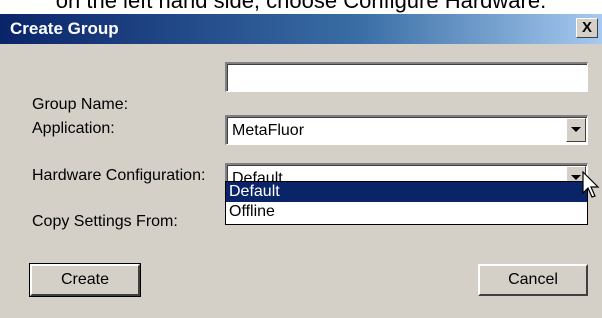 Image resolution: width=602 pixels, height=318 pixels. Describe the element at coordinates (591, 184) in the screenshot. I see `mouse-pointer-icon` at that location.